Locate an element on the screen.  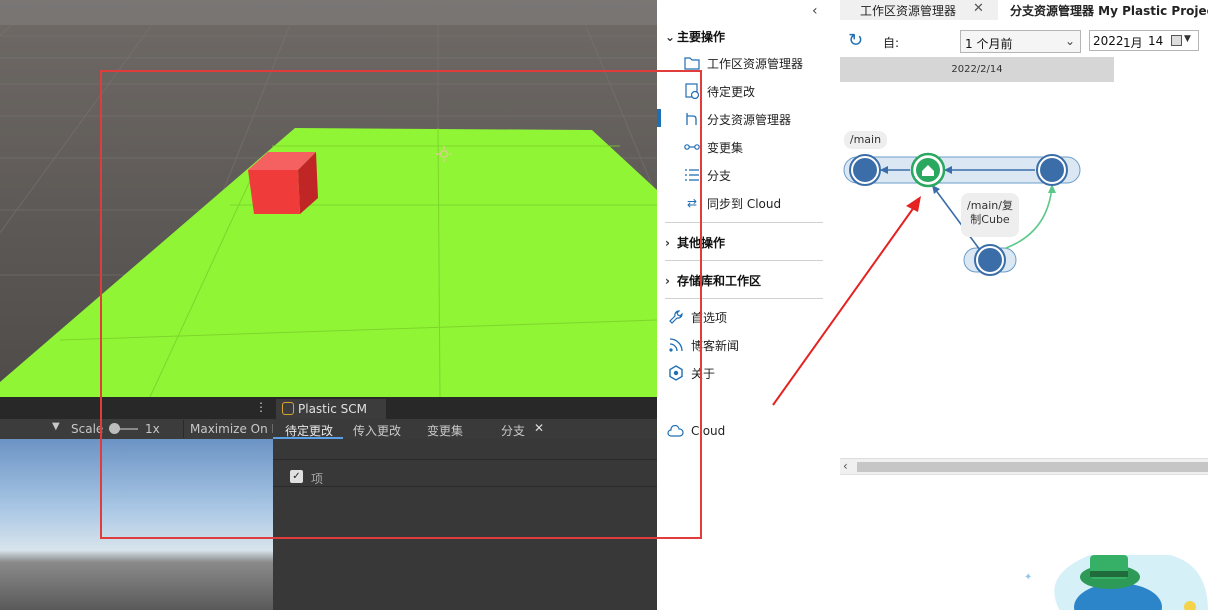
tab-workspace-explorer: 工作区资源管理器 is located at coordinates (908, 10).